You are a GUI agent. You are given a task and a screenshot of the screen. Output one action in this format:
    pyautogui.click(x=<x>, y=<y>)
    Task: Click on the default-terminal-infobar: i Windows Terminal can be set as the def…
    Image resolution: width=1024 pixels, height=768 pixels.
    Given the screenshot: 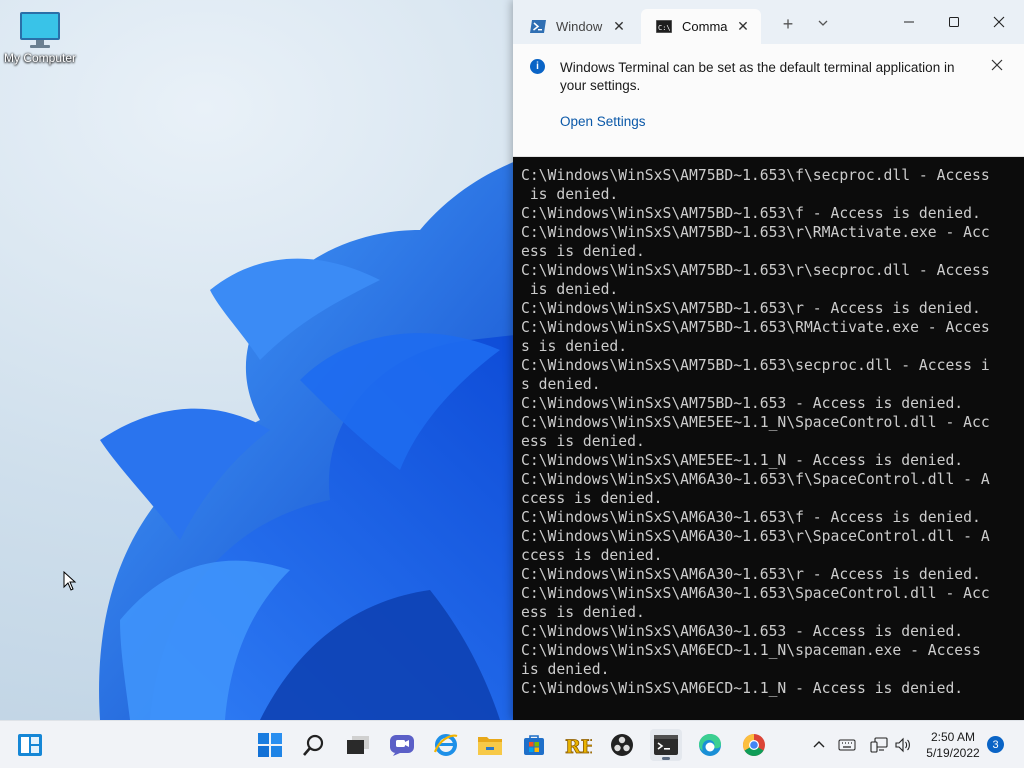 What is the action you would take?
    pyautogui.click(x=768, y=100)
    